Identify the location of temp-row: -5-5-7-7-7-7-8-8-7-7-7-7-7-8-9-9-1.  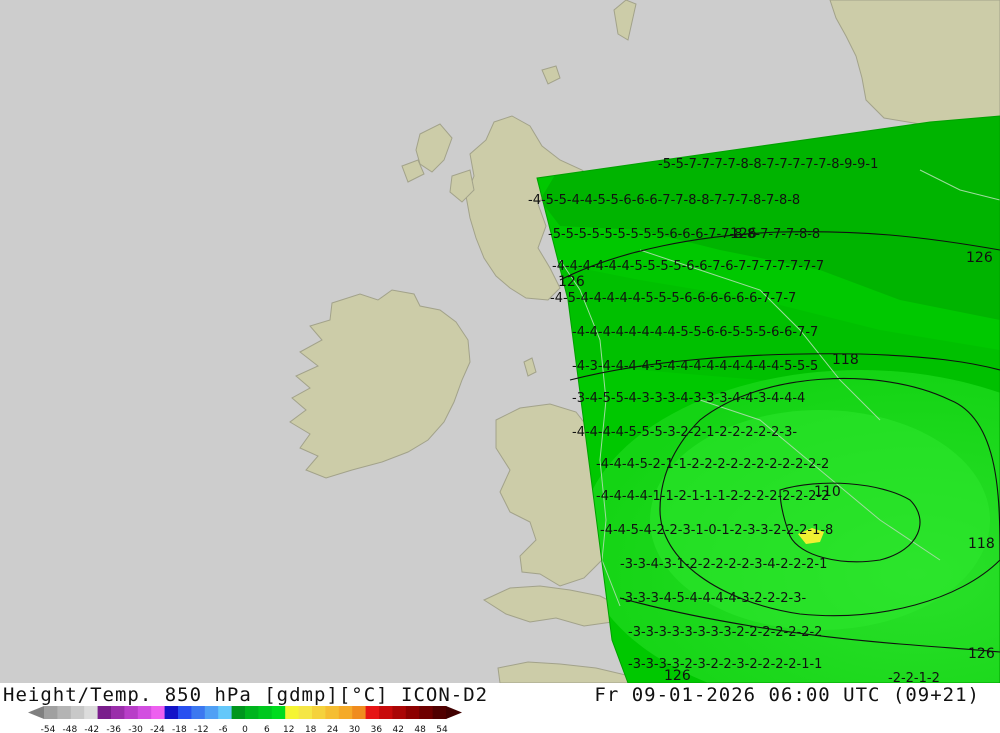
(768, 164).